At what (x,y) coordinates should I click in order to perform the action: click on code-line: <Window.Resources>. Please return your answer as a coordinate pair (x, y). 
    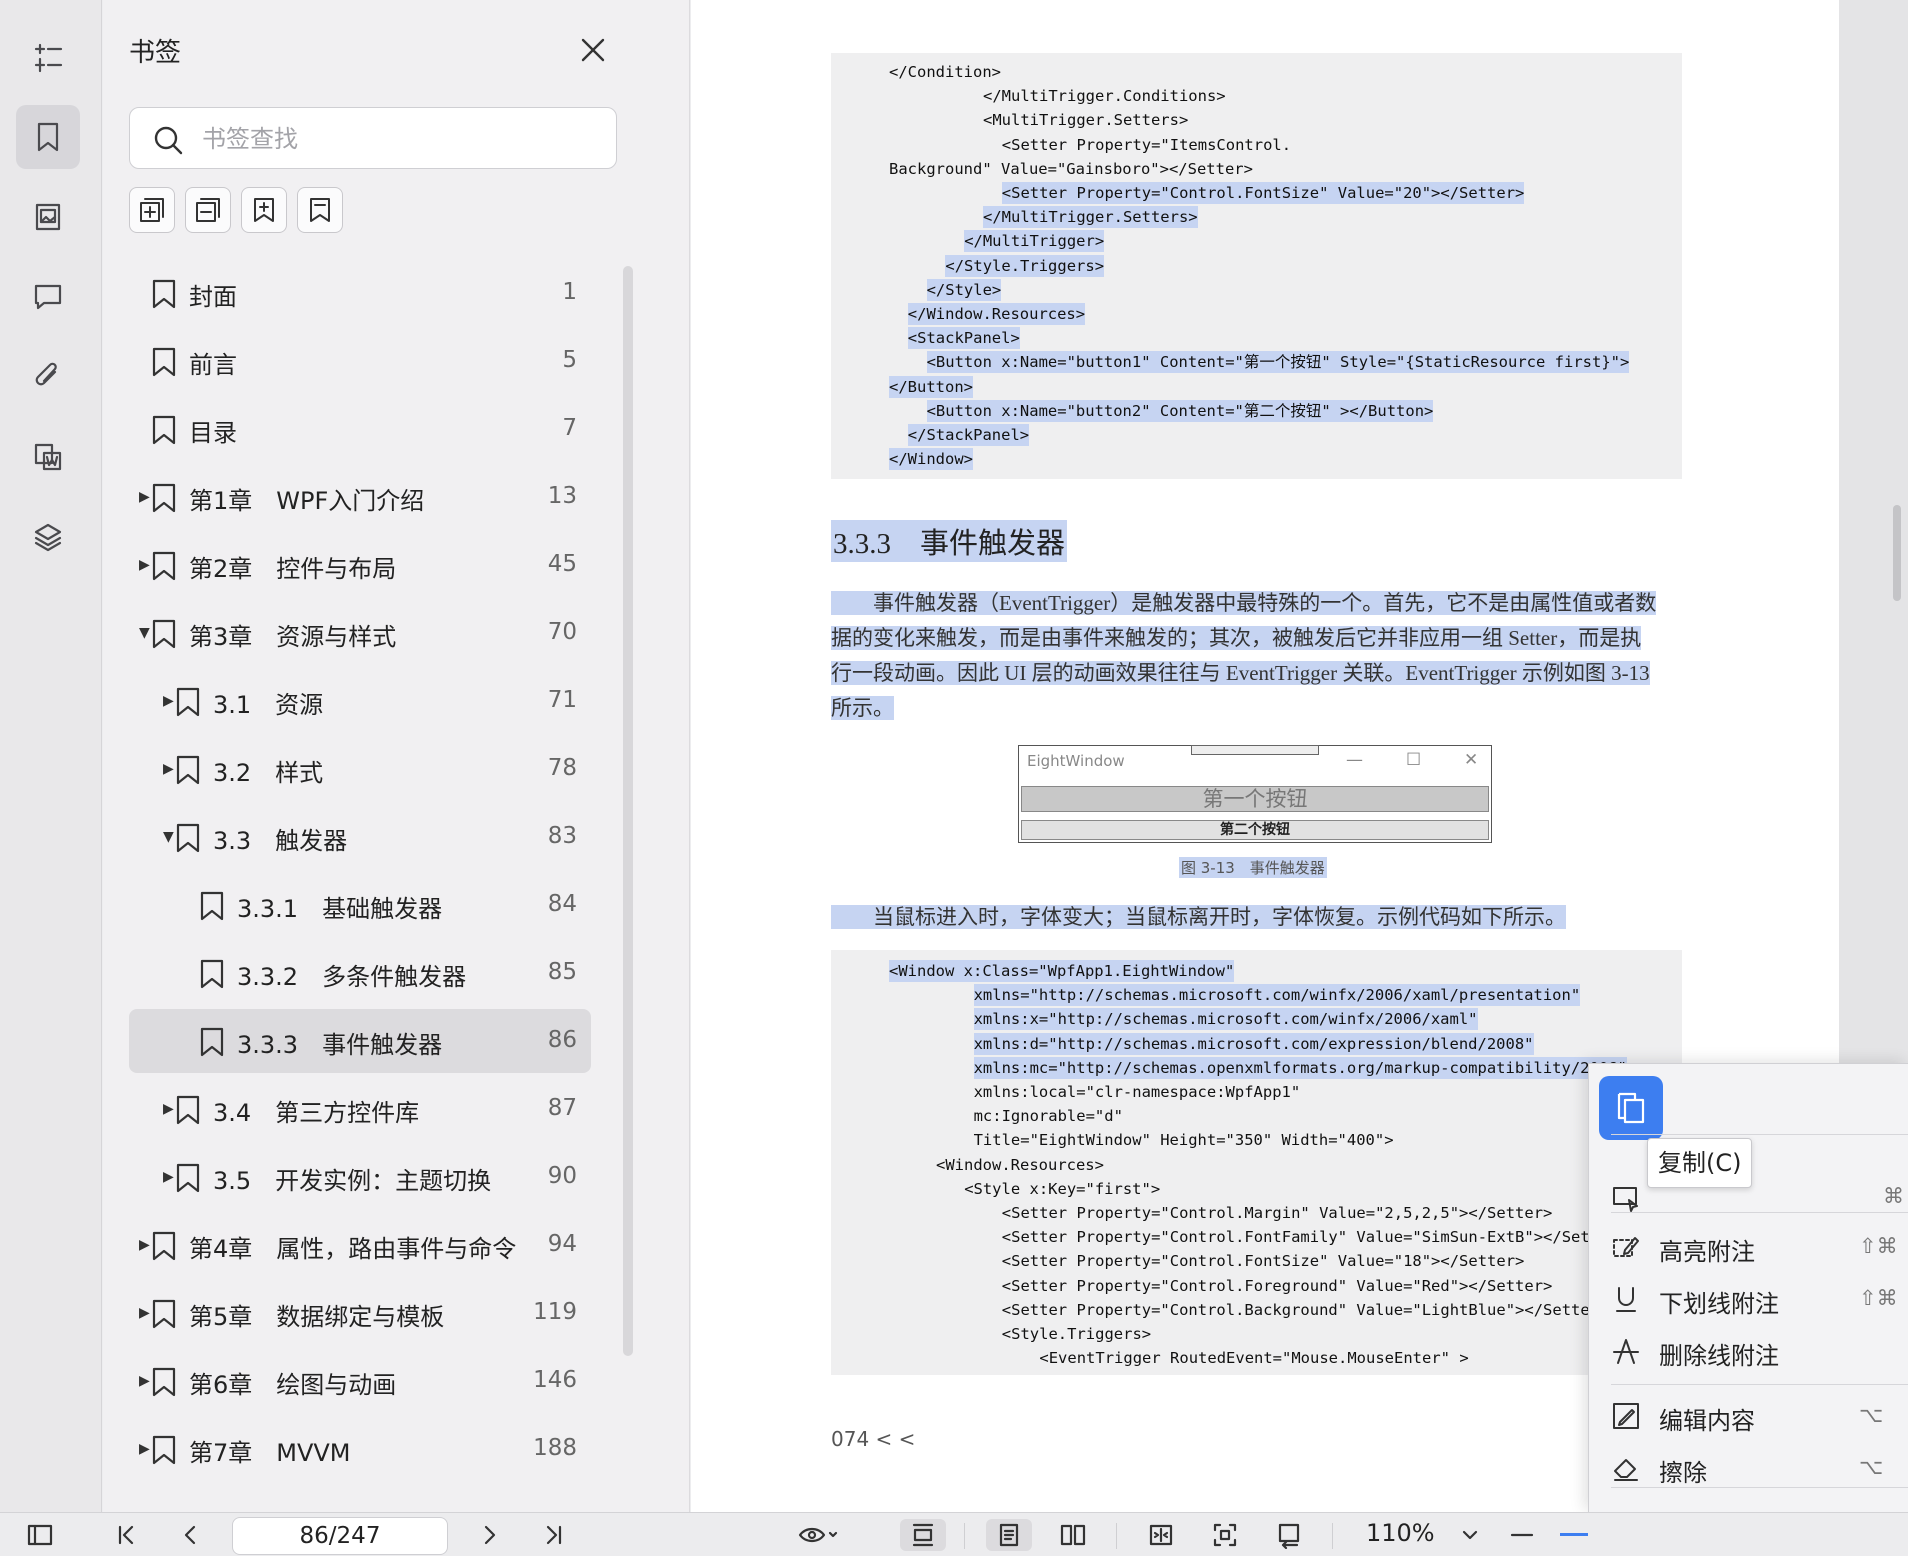
    Looking at the image, I should click on (1020, 1164).